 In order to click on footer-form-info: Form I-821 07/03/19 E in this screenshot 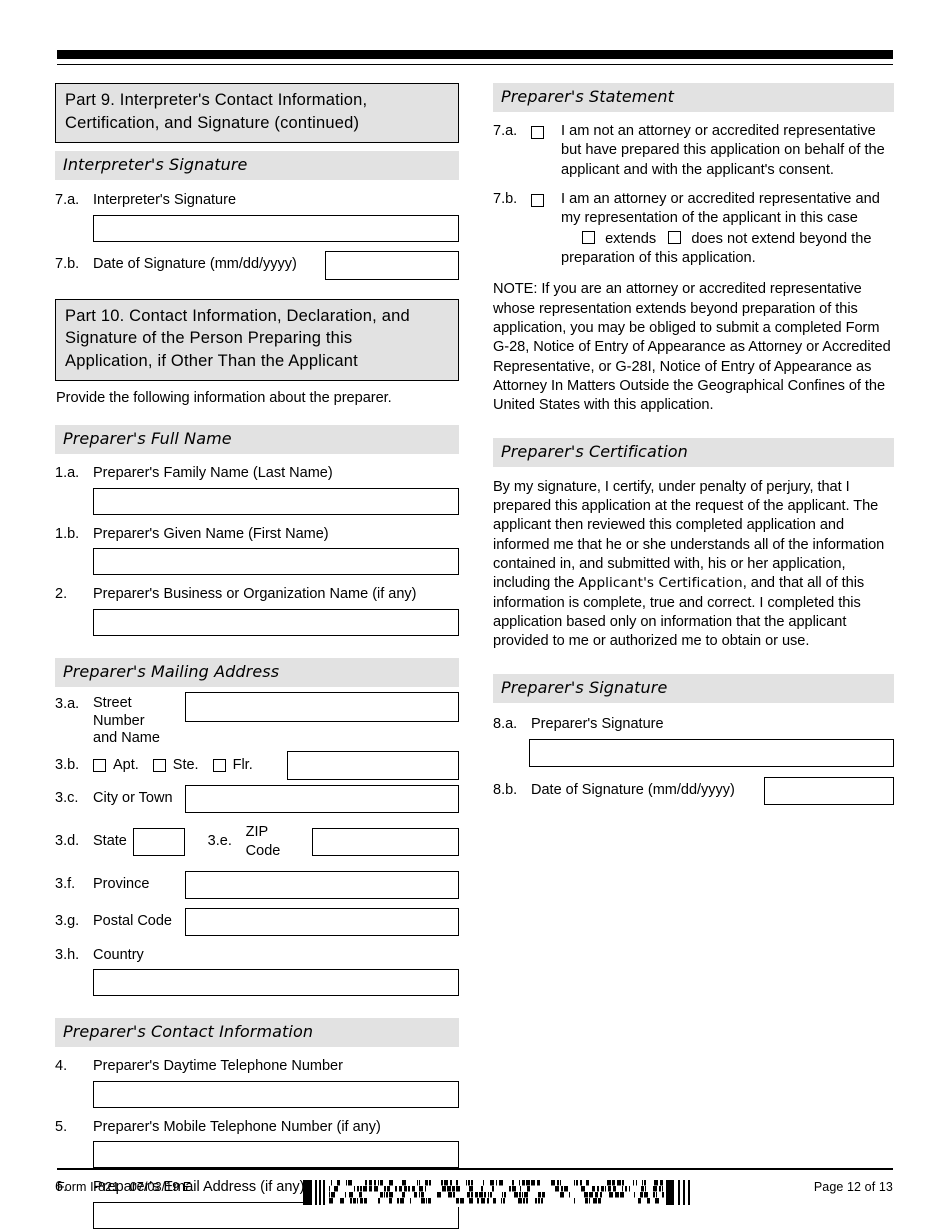, I will do `click(124, 1187)`.